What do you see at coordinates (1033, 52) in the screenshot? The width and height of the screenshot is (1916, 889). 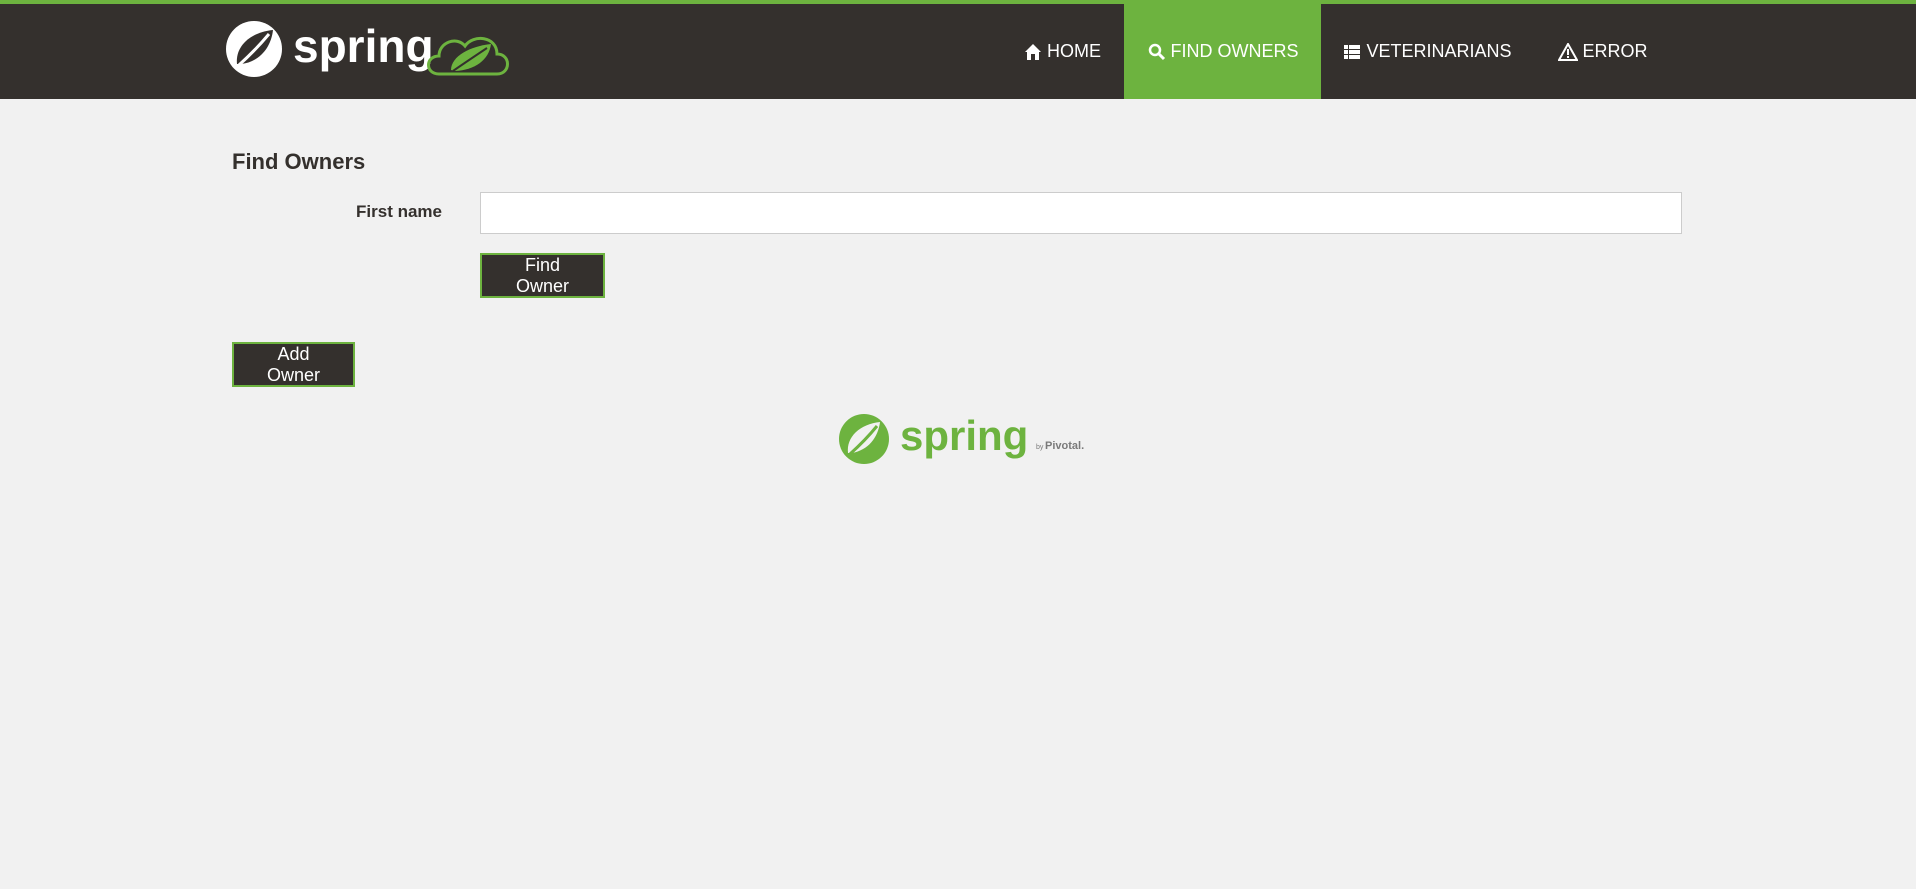 I see `home-icon` at bounding box center [1033, 52].